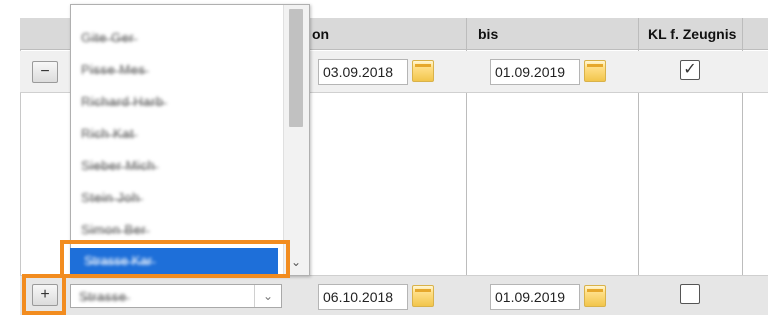 Image resolution: width=776 pixels, height=315 pixels. I want to click on header-kl-zeugnis: KL f. Zeugnis, so click(692, 34).